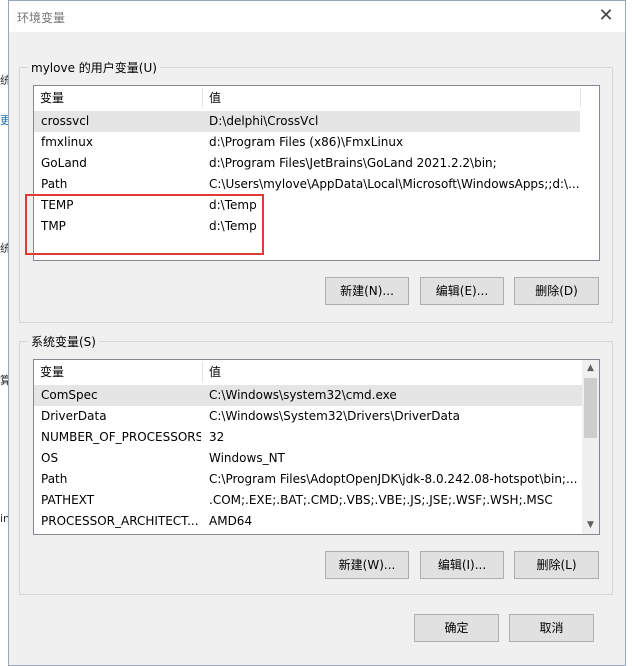 Image resolution: width=632 pixels, height=666 pixels. I want to click on table-row: crossvcl D:\delphi\CrossVcl, so click(307, 121).